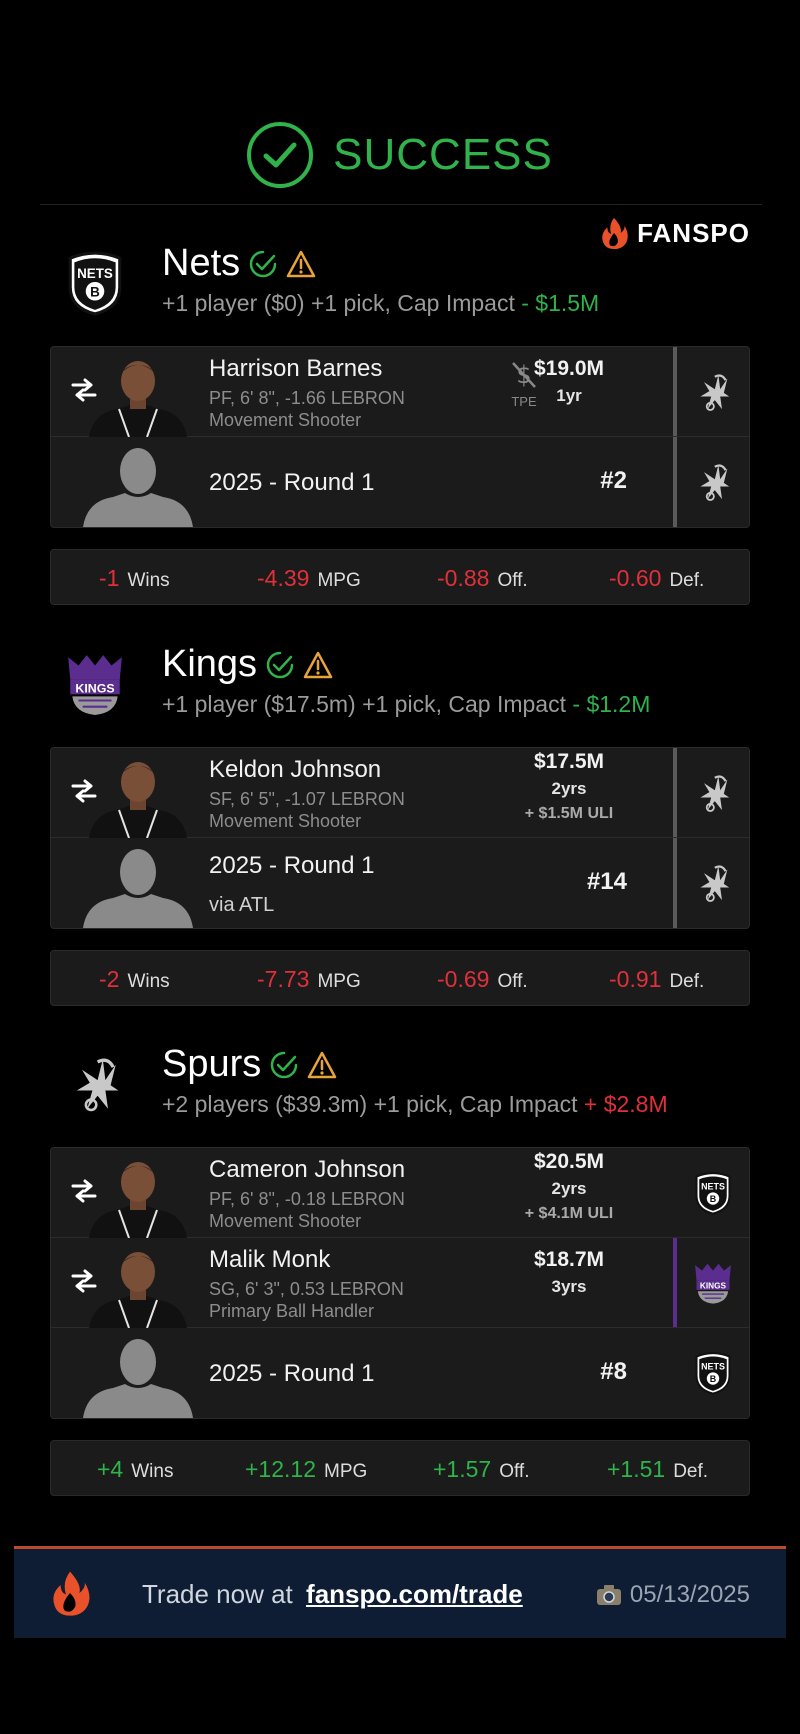  I want to click on stat-mpg: +12.12 MPG, so click(306, 1469).